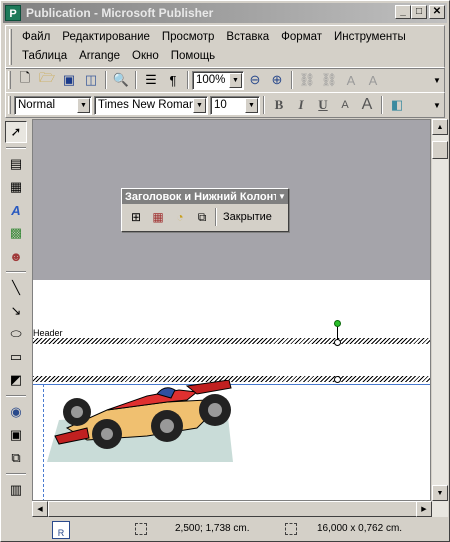  I want to click on zoom-out-button: ⊖, so click(255, 80).